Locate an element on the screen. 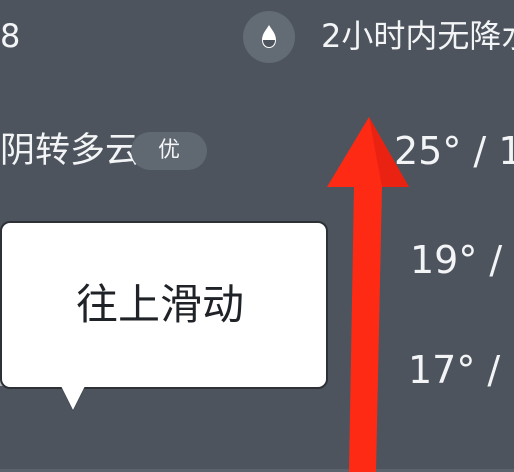  precipitation-button is located at coordinates (269, 37).